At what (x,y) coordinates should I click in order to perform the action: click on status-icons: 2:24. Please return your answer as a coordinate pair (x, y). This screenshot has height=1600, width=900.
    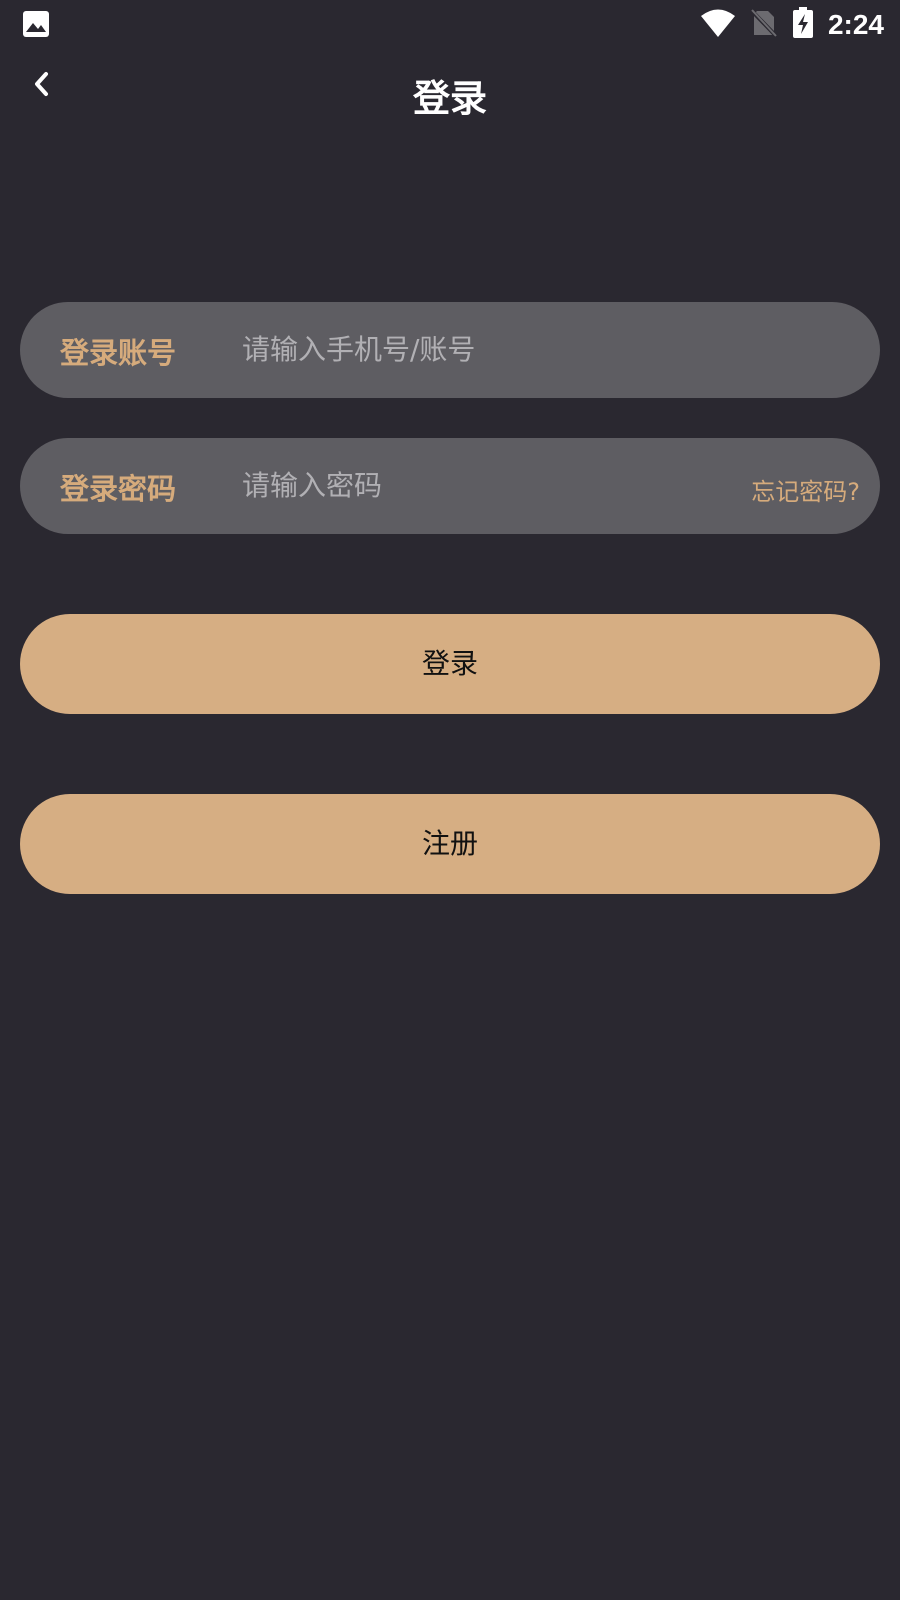
    Looking at the image, I should click on (792, 25).